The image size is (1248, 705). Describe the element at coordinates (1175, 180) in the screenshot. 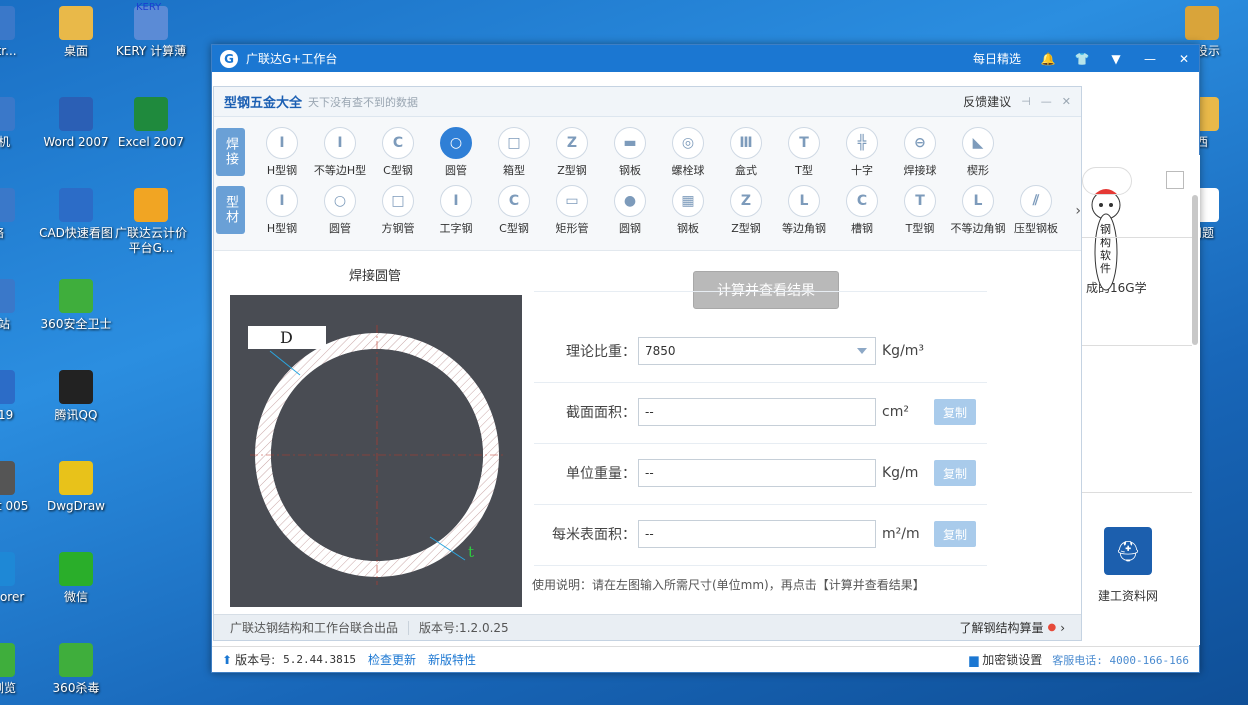

I see `grid-icon` at that location.